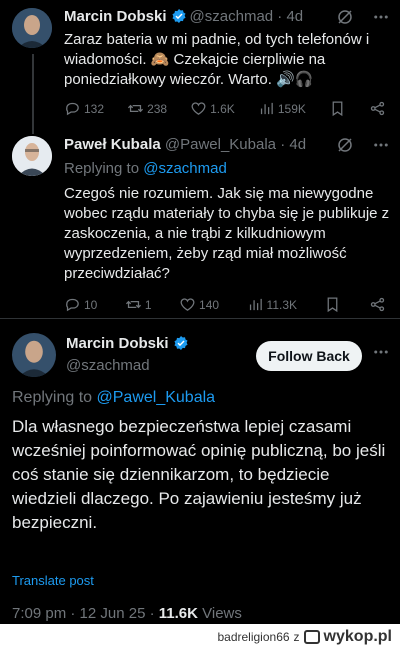 This screenshot has height=649, width=400. I want to click on replying-mention-link: @szachmad, so click(185, 168).